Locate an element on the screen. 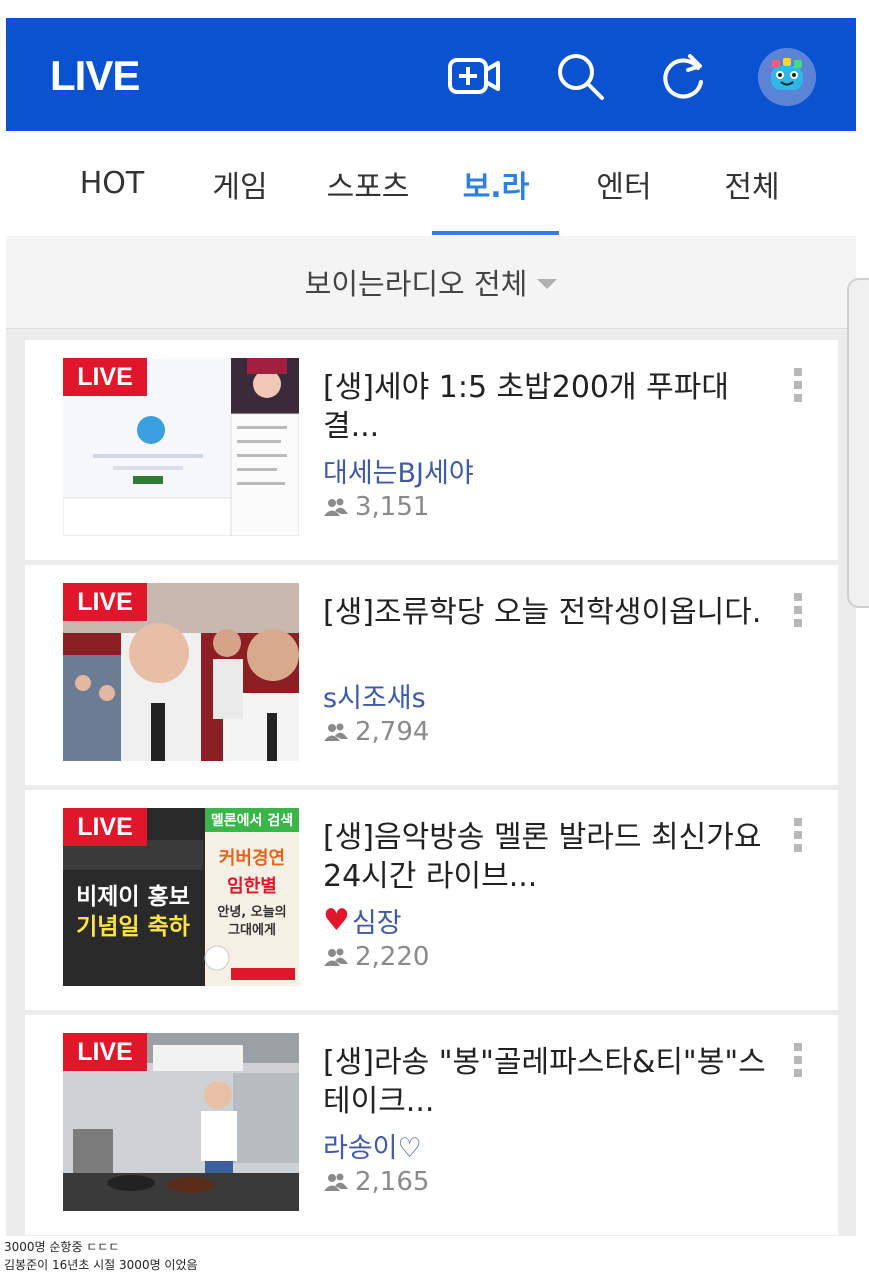 The height and width of the screenshot is (1274, 869). thumb-text-right1: 커버경연 is located at coordinates (252, 858).